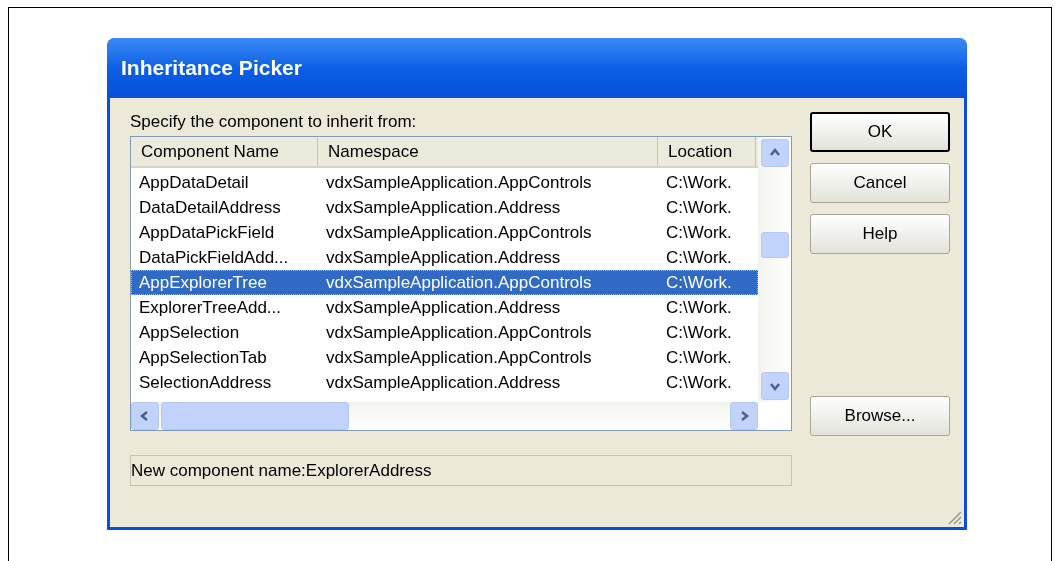  Describe the element at coordinates (210, 207) in the screenshot. I see `table-cell-text: DataDetailAddress` at that location.